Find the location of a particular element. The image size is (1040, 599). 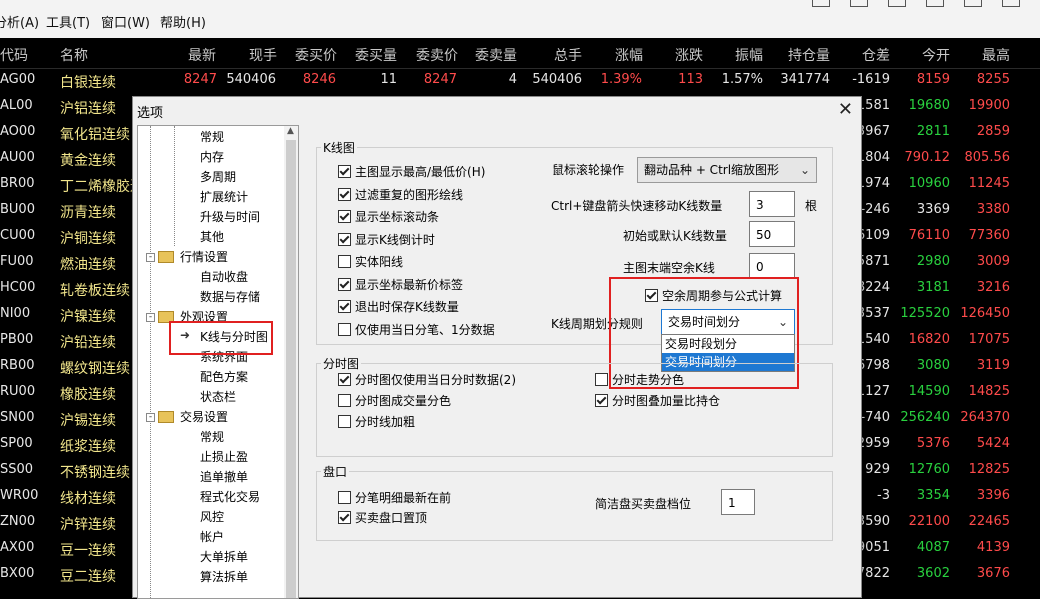

menu-analysis: 分析(A) is located at coordinates (19, 21).